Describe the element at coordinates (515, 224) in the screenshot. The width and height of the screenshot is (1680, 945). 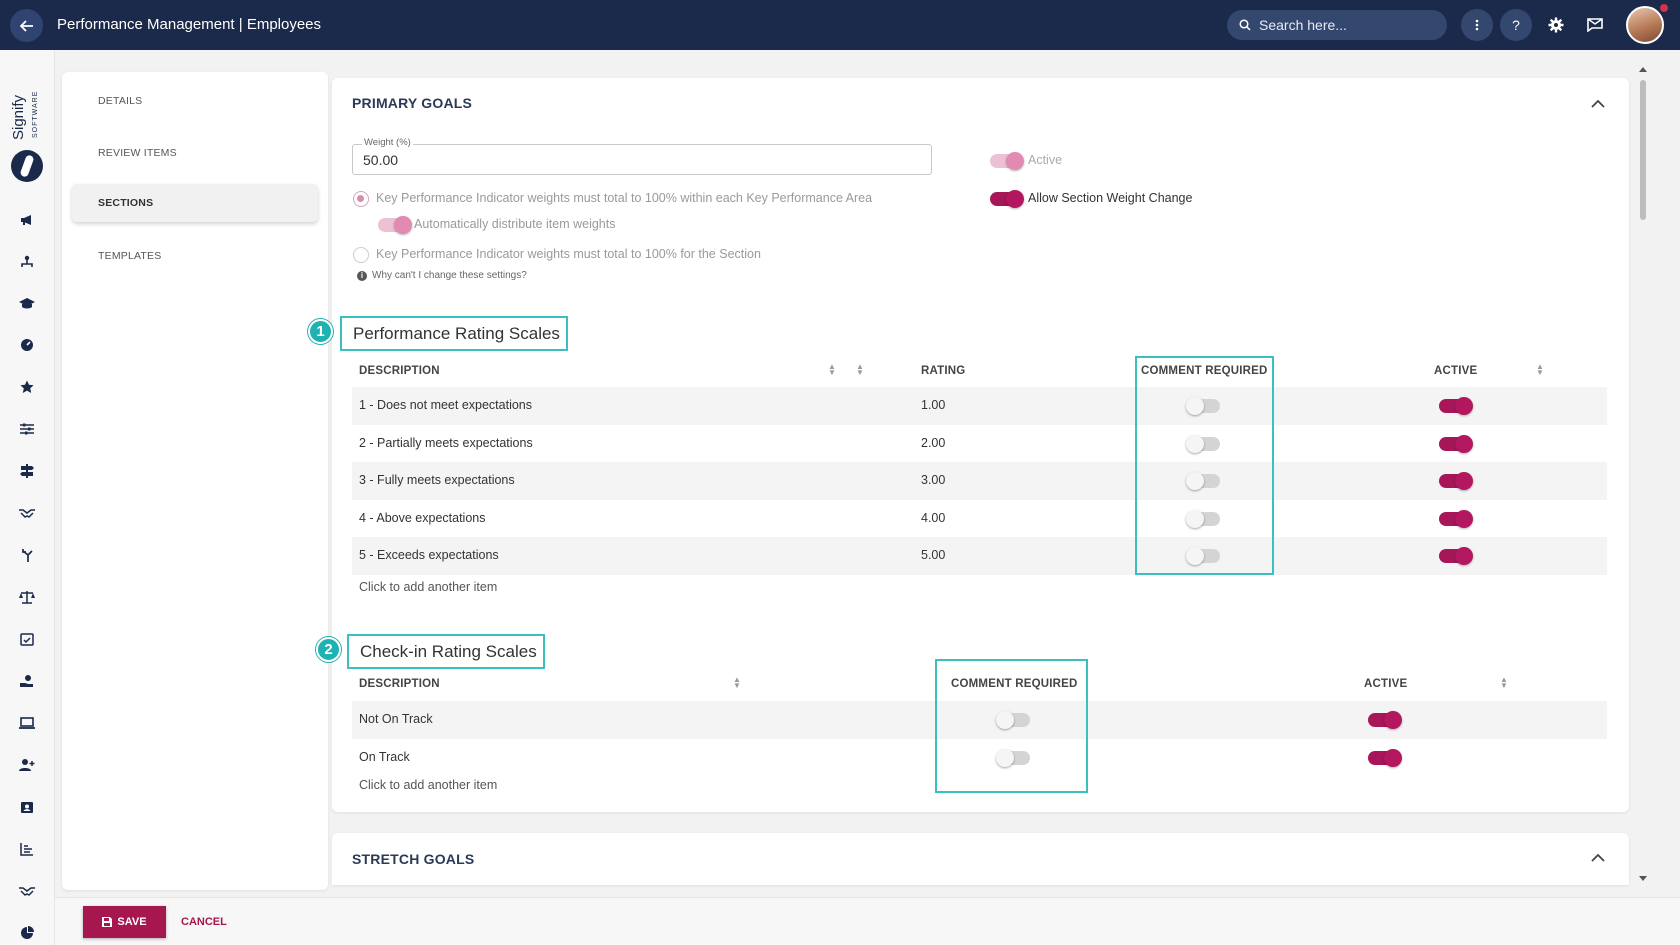
I see `auto-distribute-label: Automatically distribute item weights` at that location.